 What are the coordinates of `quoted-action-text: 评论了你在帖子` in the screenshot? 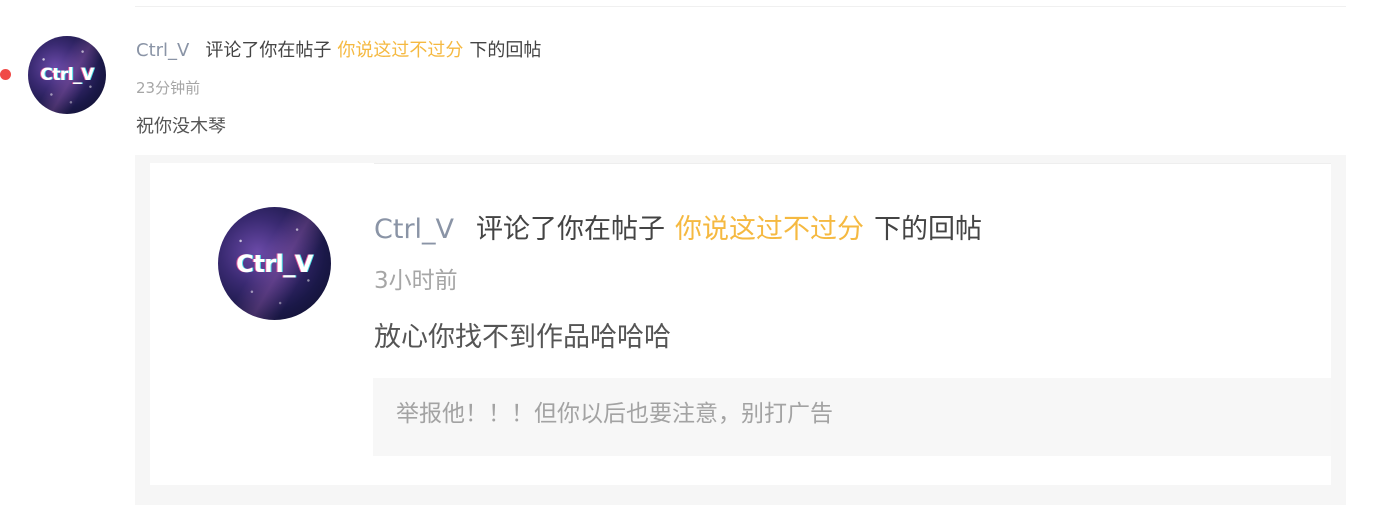 It's located at (571, 229).